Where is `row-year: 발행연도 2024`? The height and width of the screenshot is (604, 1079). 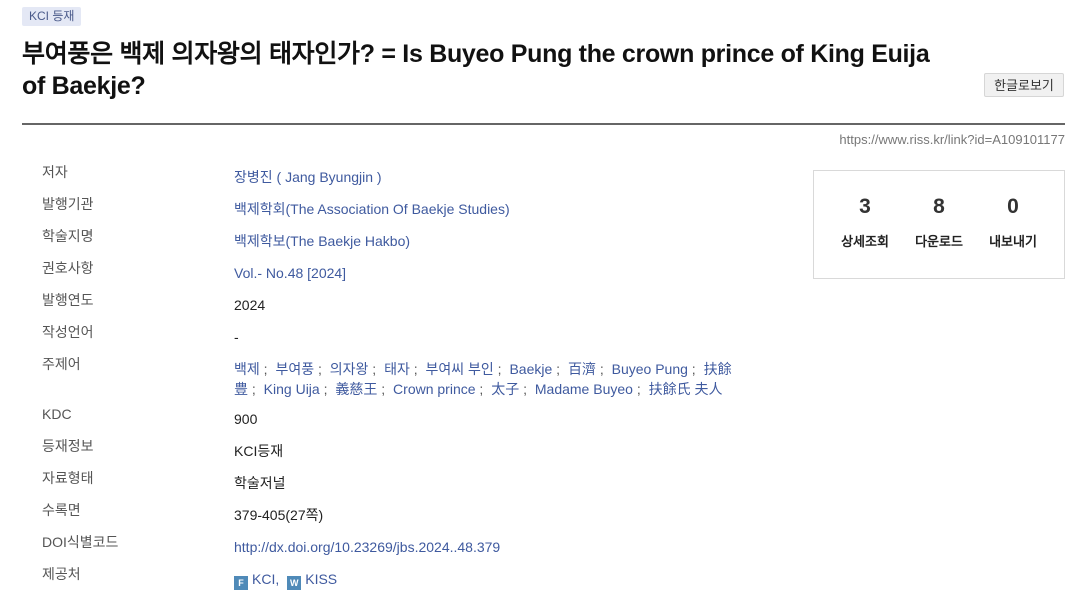
row-year: 발행연도 2024 is located at coordinates (402, 306).